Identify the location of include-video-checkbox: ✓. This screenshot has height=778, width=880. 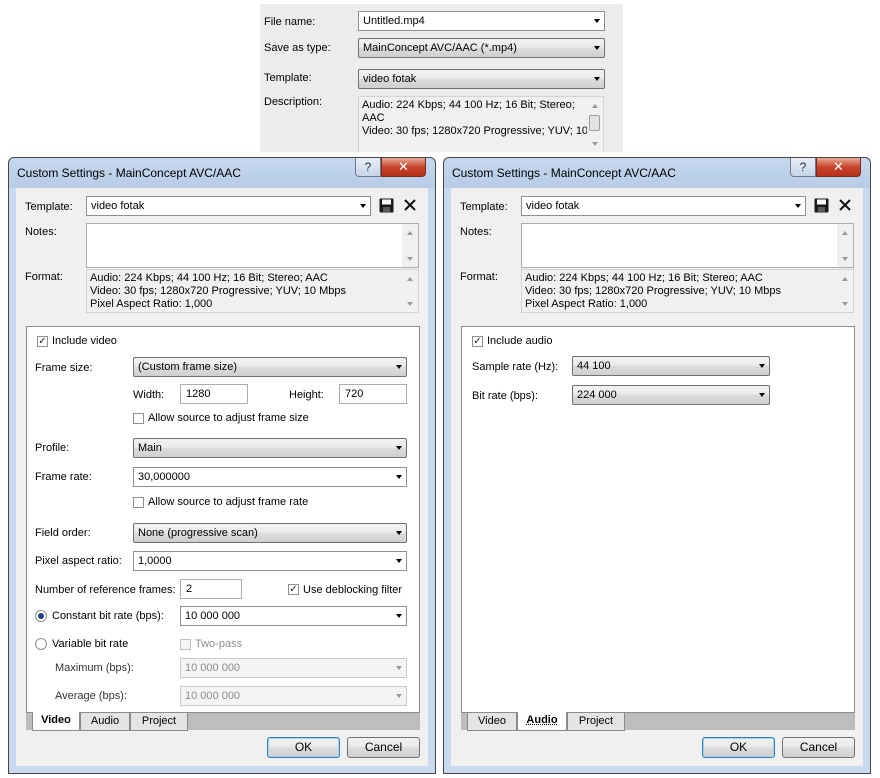
(42, 341).